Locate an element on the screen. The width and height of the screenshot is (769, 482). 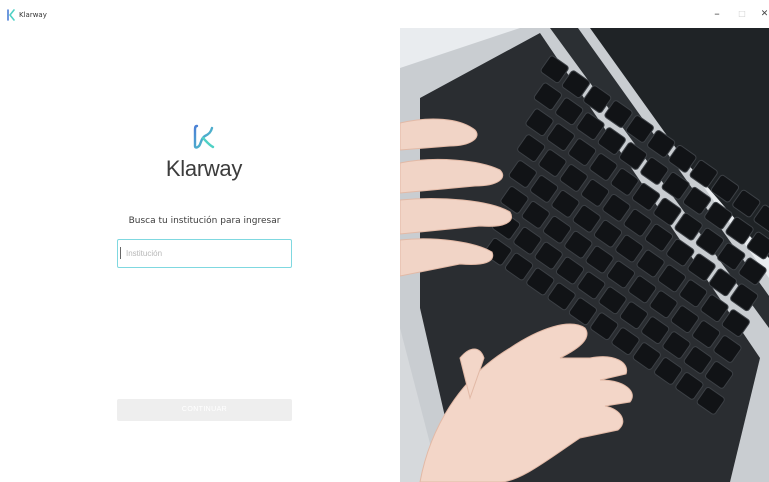
minimize-icon: – is located at coordinates (717, 14).